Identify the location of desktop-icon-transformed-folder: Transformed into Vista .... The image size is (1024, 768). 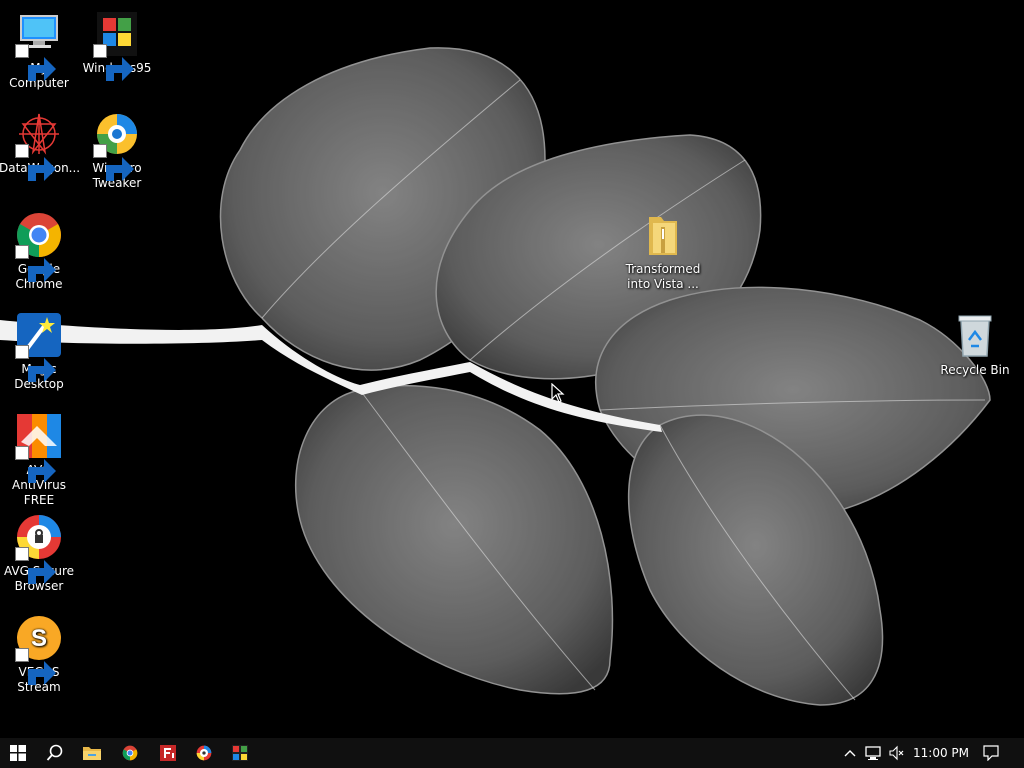
(663, 251).